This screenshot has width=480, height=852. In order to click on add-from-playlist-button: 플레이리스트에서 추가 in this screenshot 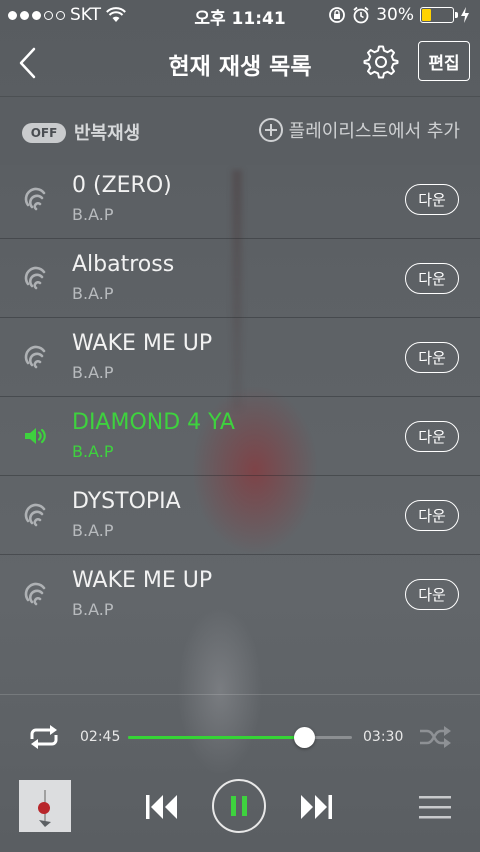, I will do `click(359, 130)`.